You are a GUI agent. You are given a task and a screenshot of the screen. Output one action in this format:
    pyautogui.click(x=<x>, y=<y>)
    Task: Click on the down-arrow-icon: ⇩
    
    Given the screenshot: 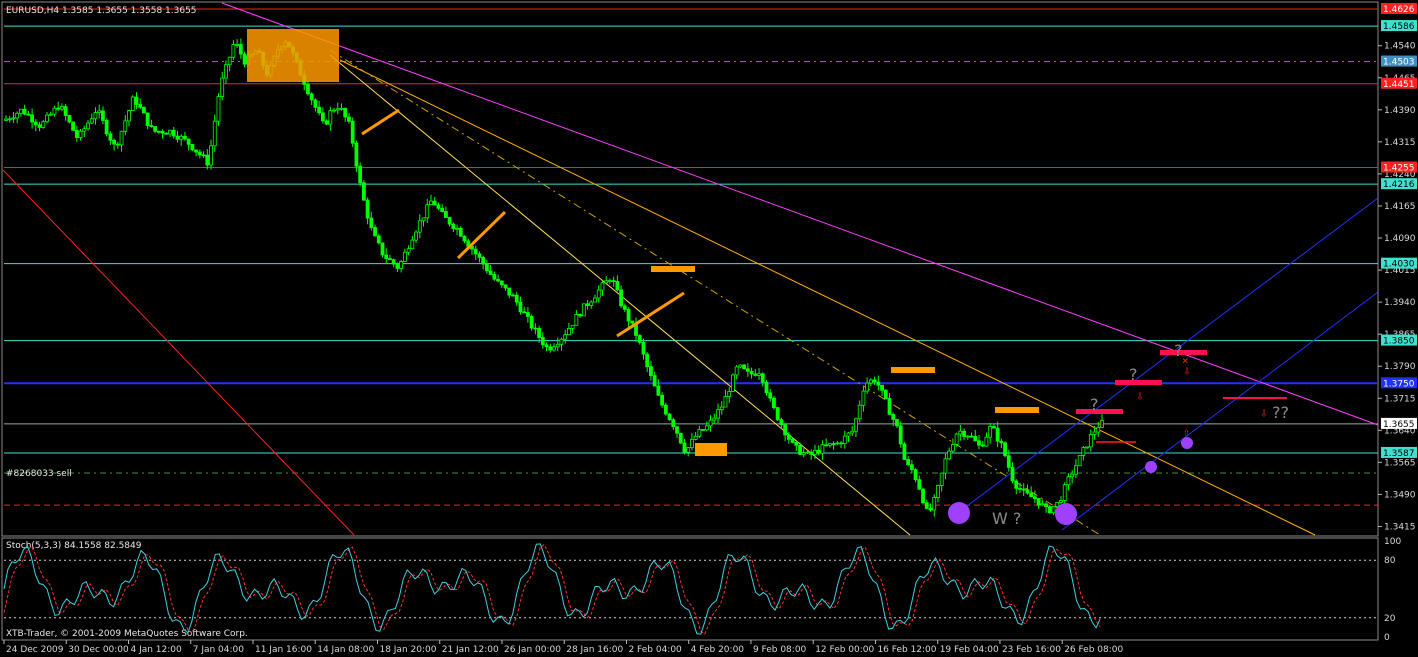 What is the action you would take?
    pyautogui.click(x=1101, y=423)
    